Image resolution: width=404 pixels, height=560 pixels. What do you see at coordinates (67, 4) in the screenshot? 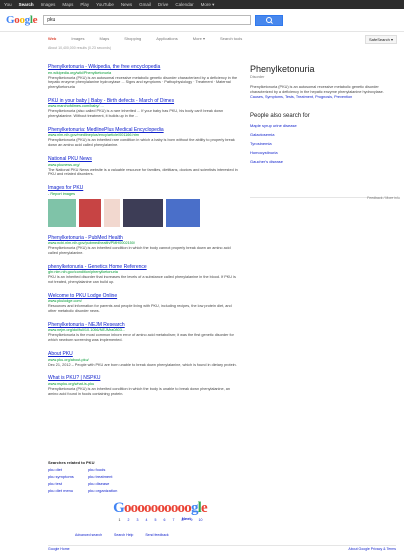
I see `topbar-item: Maps` at bounding box center [67, 4].